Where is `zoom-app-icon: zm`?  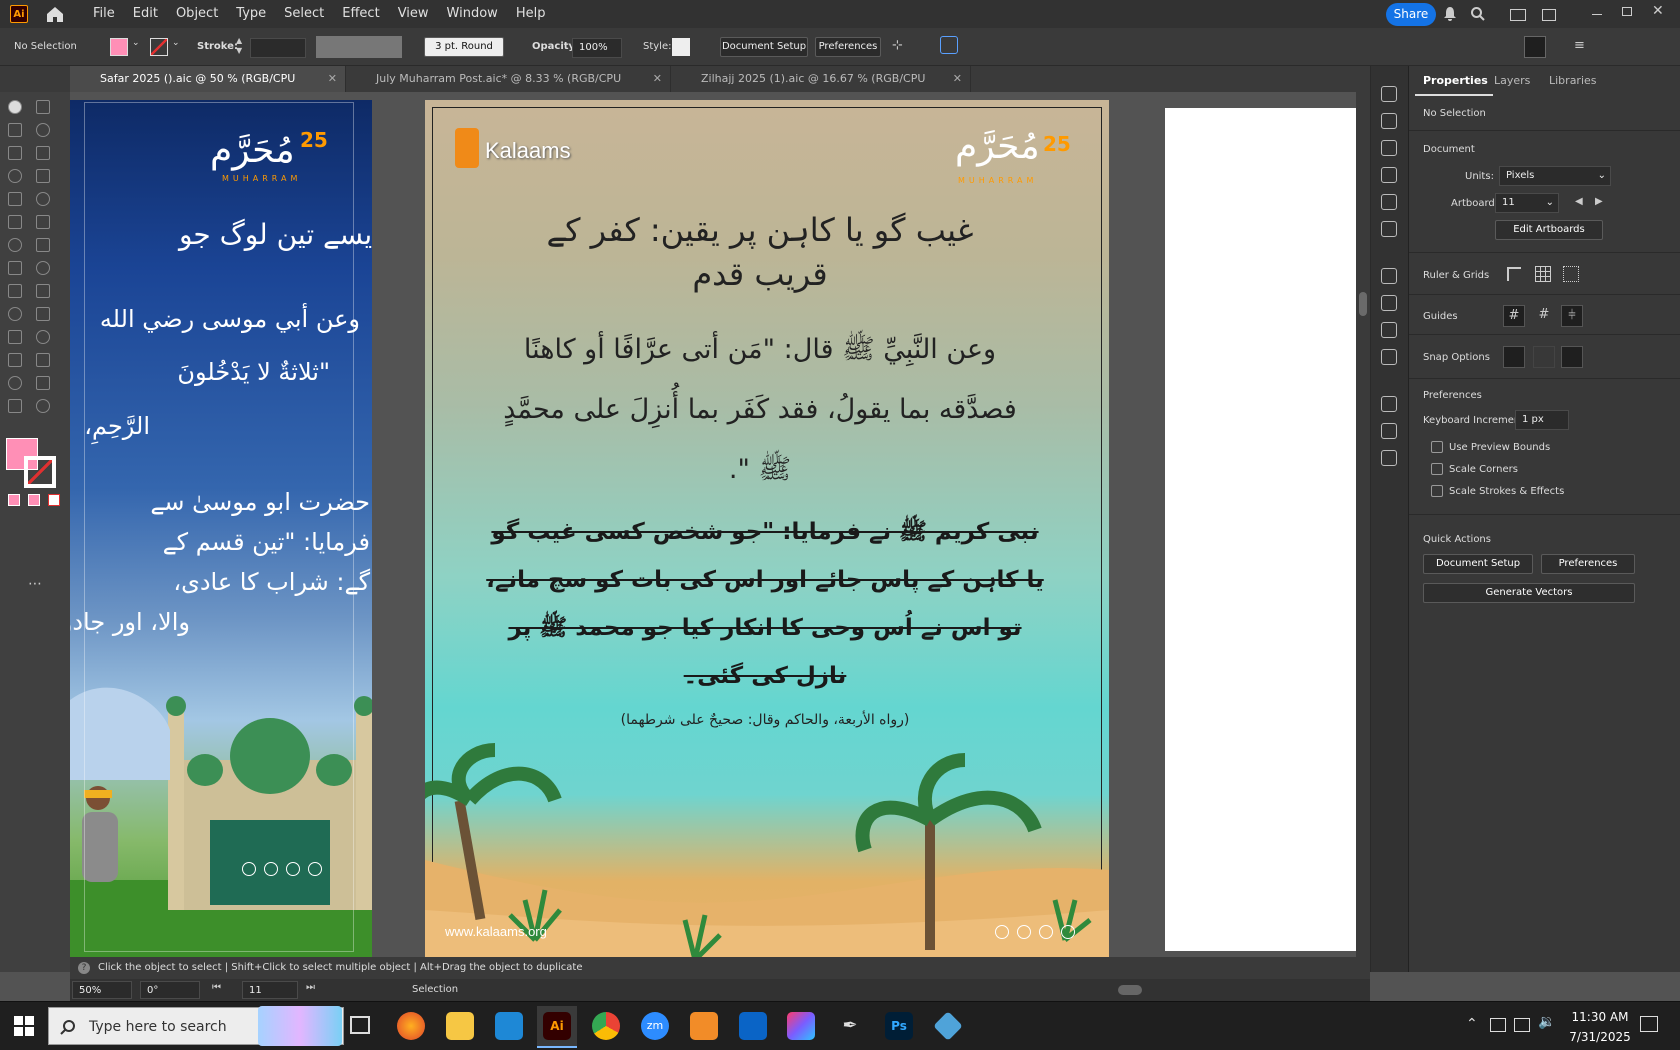
zoom-app-icon: zm is located at coordinates (655, 1026).